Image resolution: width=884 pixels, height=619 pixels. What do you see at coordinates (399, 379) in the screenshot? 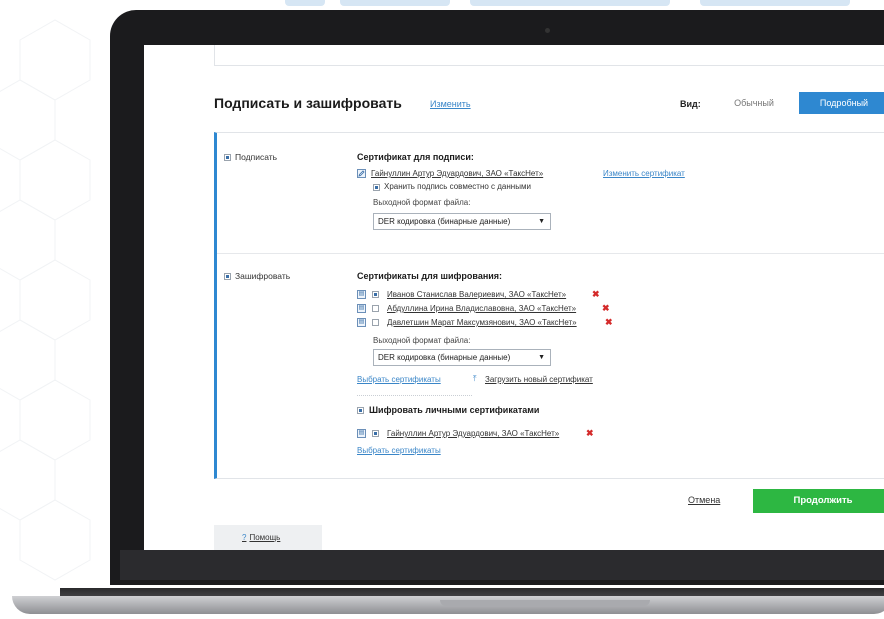
I see `choose-certificates-link: Выбрать сертификаты` at bounding box center [399, 379].